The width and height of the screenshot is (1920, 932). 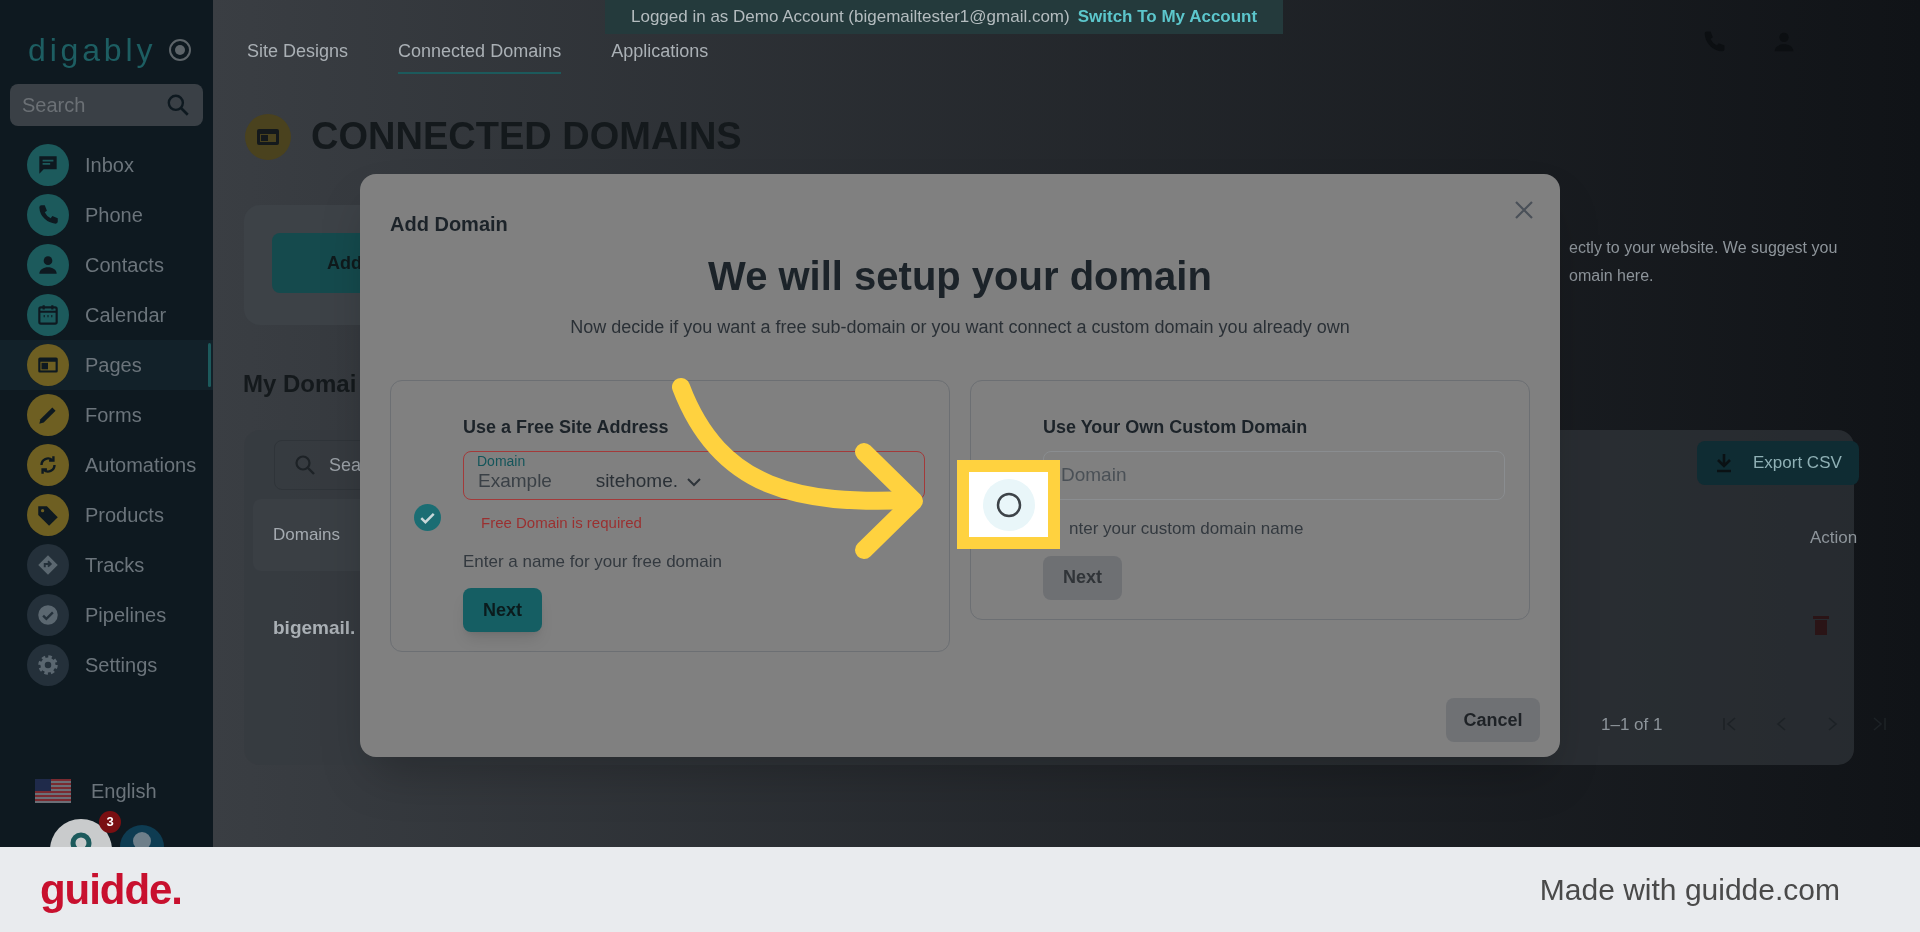 I want to click on pagination-text: 1–1 of 1, so click(x=1632, y=725).